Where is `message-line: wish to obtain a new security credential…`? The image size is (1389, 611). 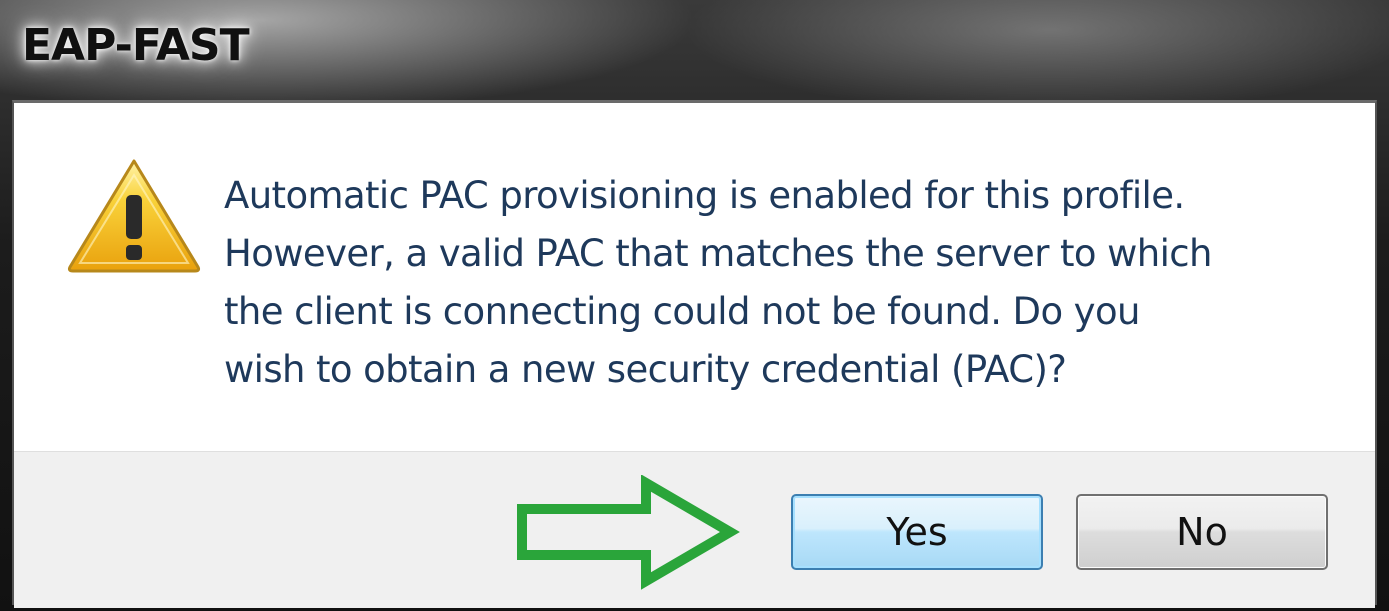 message-line: wish to obtain a new security credential… is located at coordinates (645, 369).